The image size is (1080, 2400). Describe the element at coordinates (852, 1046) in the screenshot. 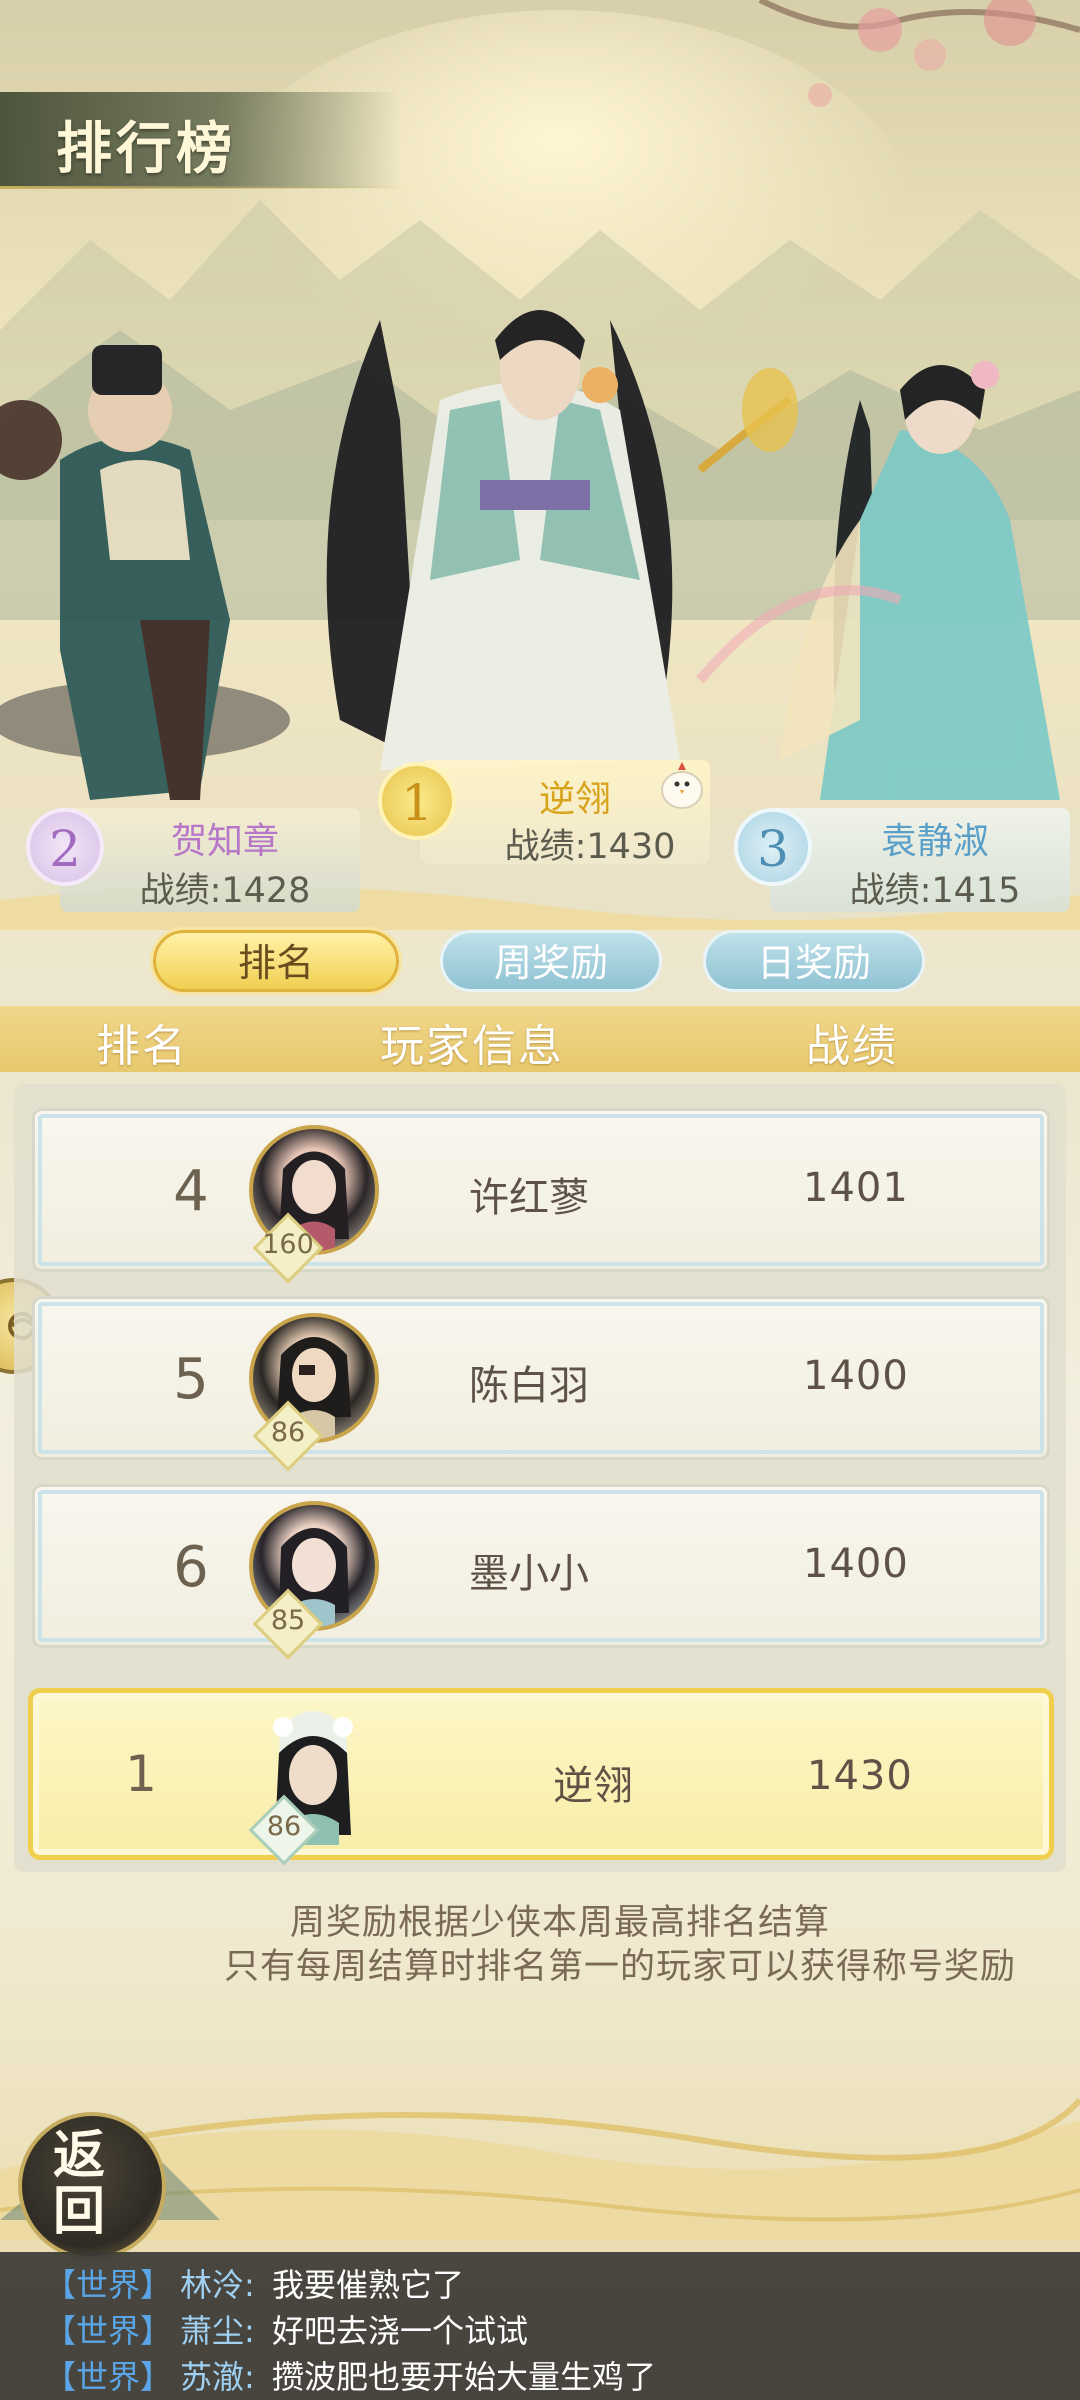

I see `column-header-score: 战绩` at that location.